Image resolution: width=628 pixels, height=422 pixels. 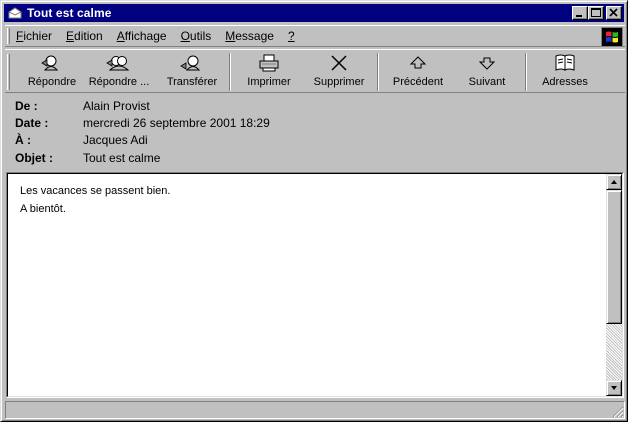 What do you see at coordinates (52, 63) in the screenshot?
I see `reply-icon` at bounding box center [52, 63].